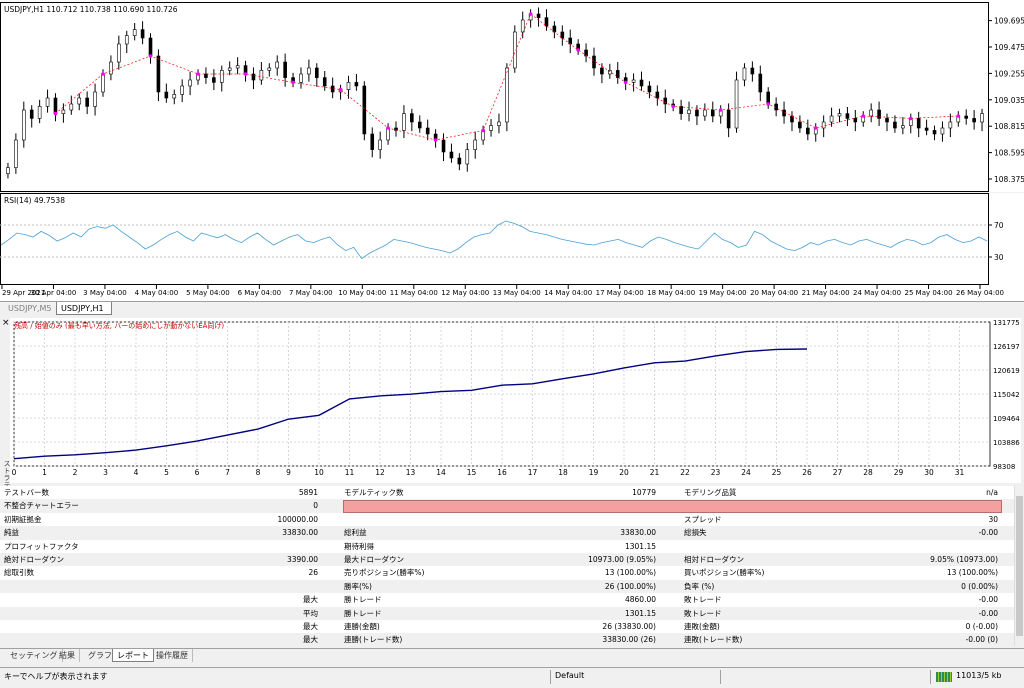 The image size is (1024, 688). Describe the element at coordinates (807, 472) in the screenshot. I see `balance-x-tick-label: 26` at that location.